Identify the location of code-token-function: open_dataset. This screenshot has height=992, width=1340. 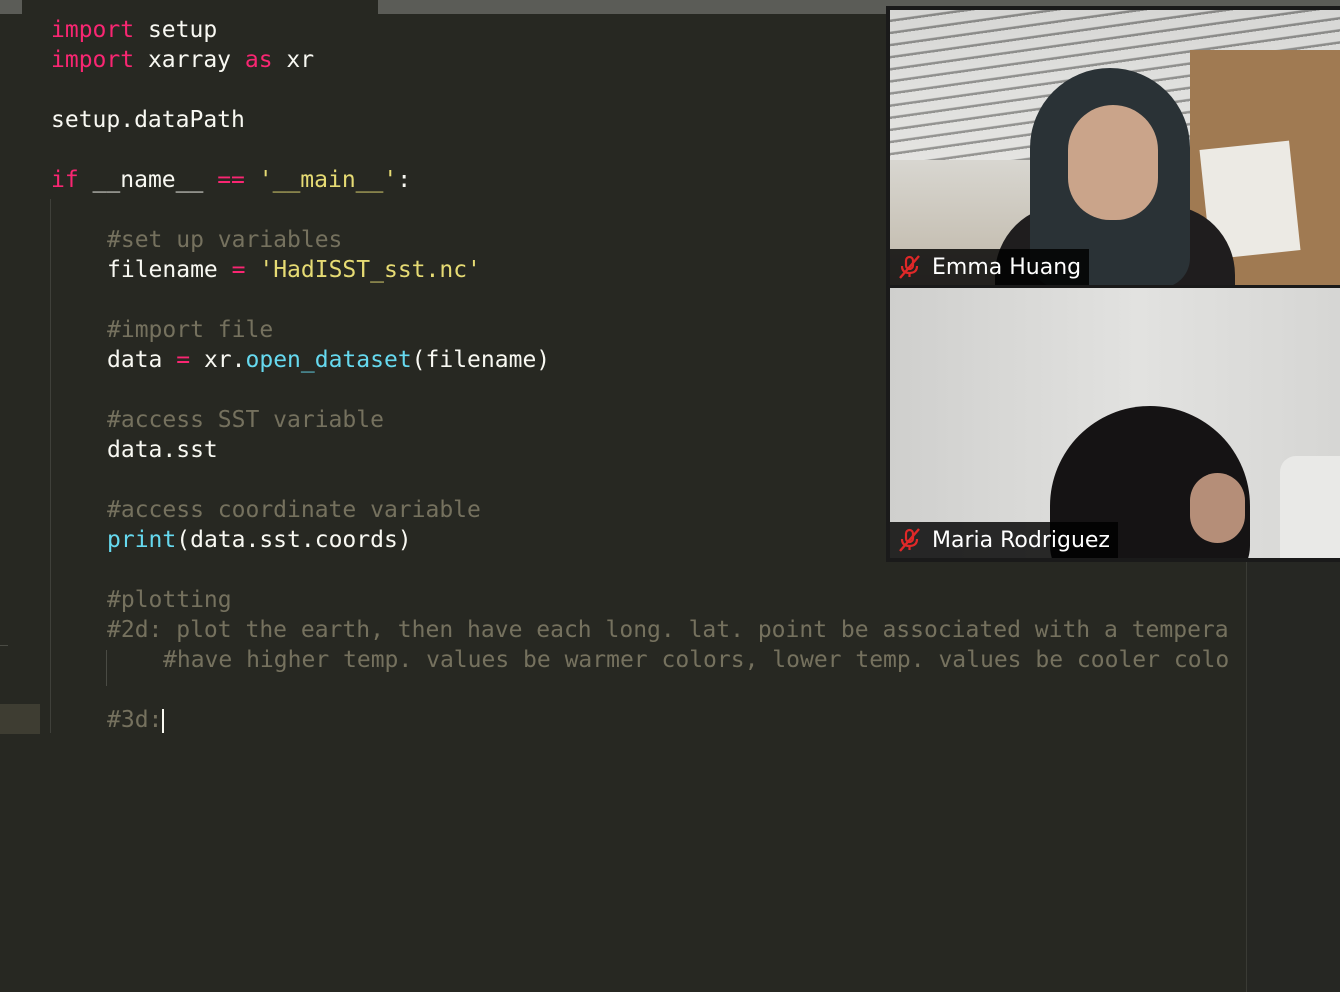
(328, 360).